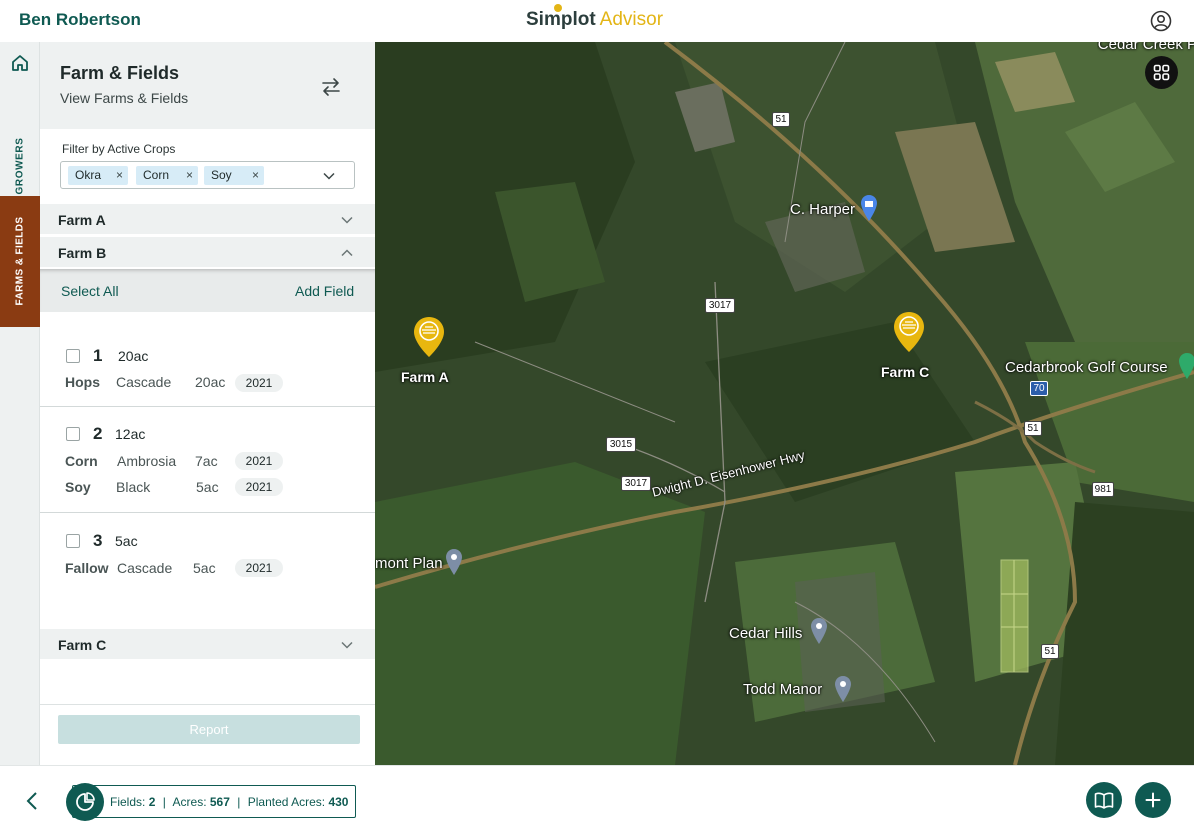  I want to click on place-label: Cedarbrook Golf Course, so click(1086, 367).